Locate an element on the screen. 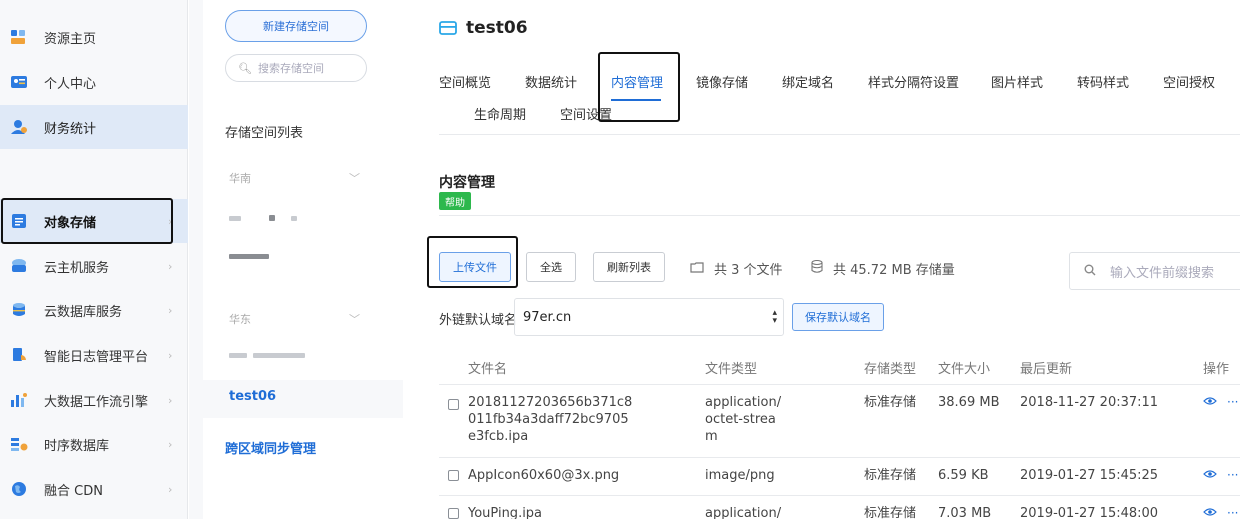 The image size is (1240, 519). select-all-button: 全选 is located at coordinates (551, 267).